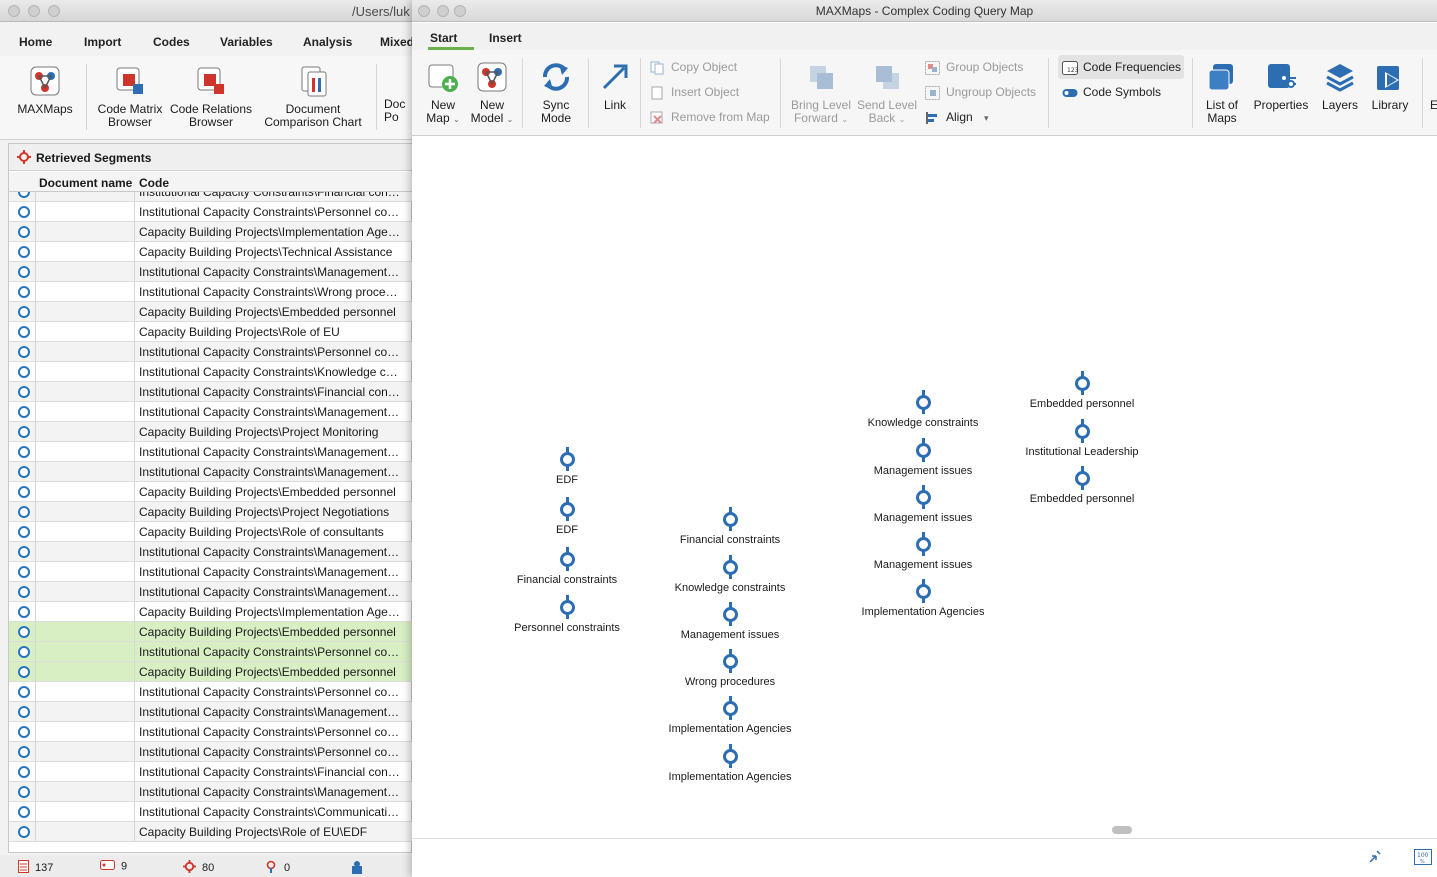 Image resolution: width=1437 pixels, height=877 pixels. What do you see at coordinates (1222, 92) in the screenshot?
I see `list-of-maps-button: List of Maps` at bounding box center [1222, 92].